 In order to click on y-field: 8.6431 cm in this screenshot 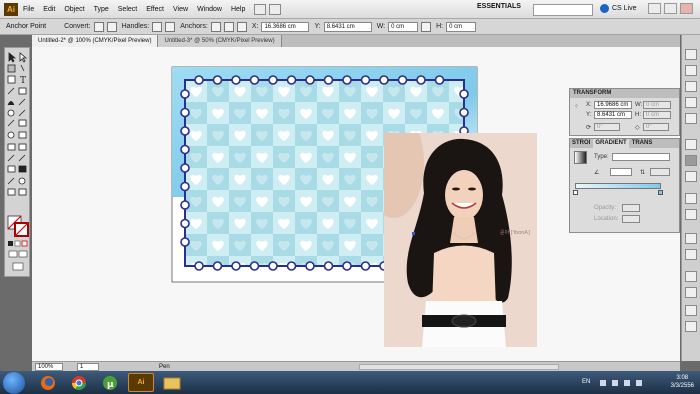, I will do `click(347, 26)`.